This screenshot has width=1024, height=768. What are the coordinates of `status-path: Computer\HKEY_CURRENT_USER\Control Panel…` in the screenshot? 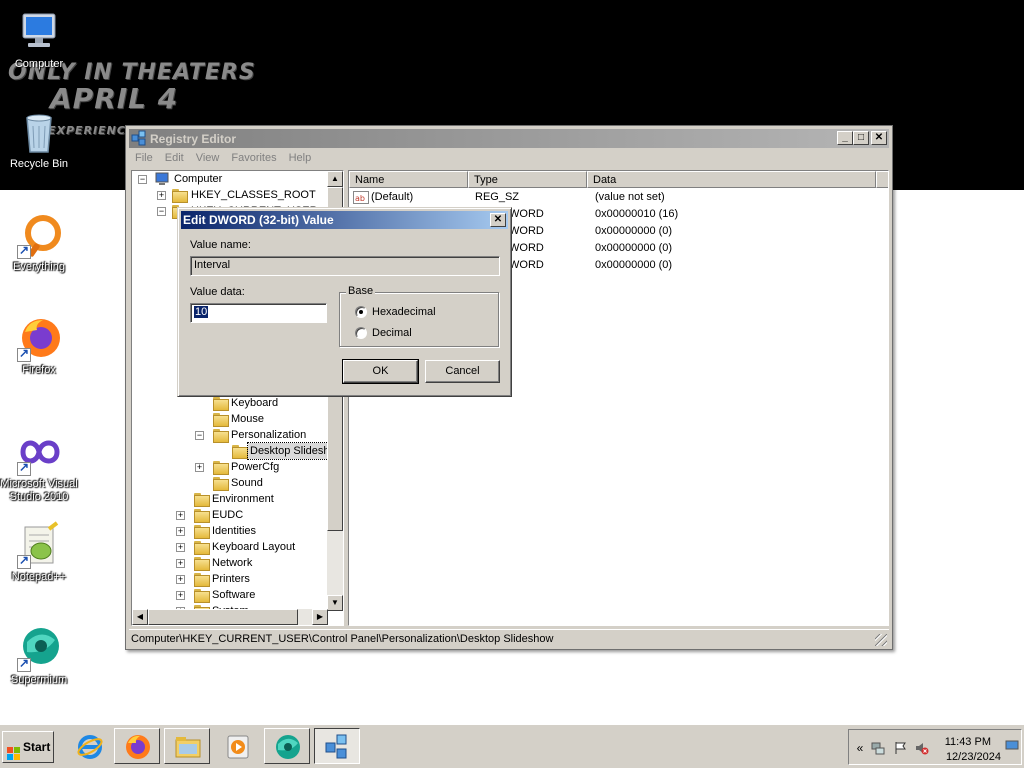 It's located at (342, 639).